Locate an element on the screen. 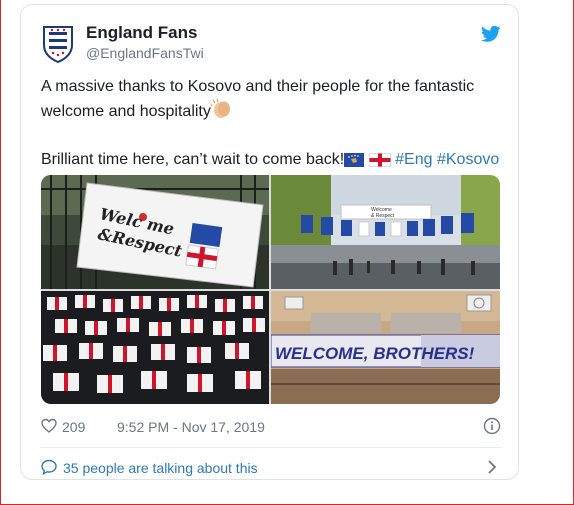 The width and height of the screenshot is (574, 505). tweet-meta: 209 9:52 PM - Nov 17, 2019 is located at coordinates (272, 427).